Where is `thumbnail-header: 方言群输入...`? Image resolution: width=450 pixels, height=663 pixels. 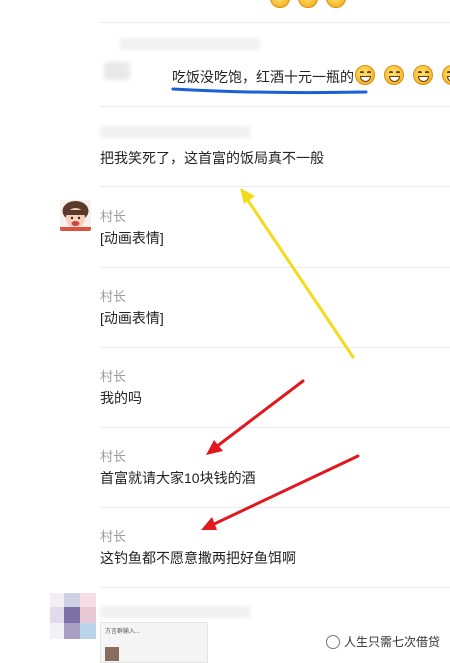
thumbnail-header: 方言群输入... is located at coordinates (123, 632).